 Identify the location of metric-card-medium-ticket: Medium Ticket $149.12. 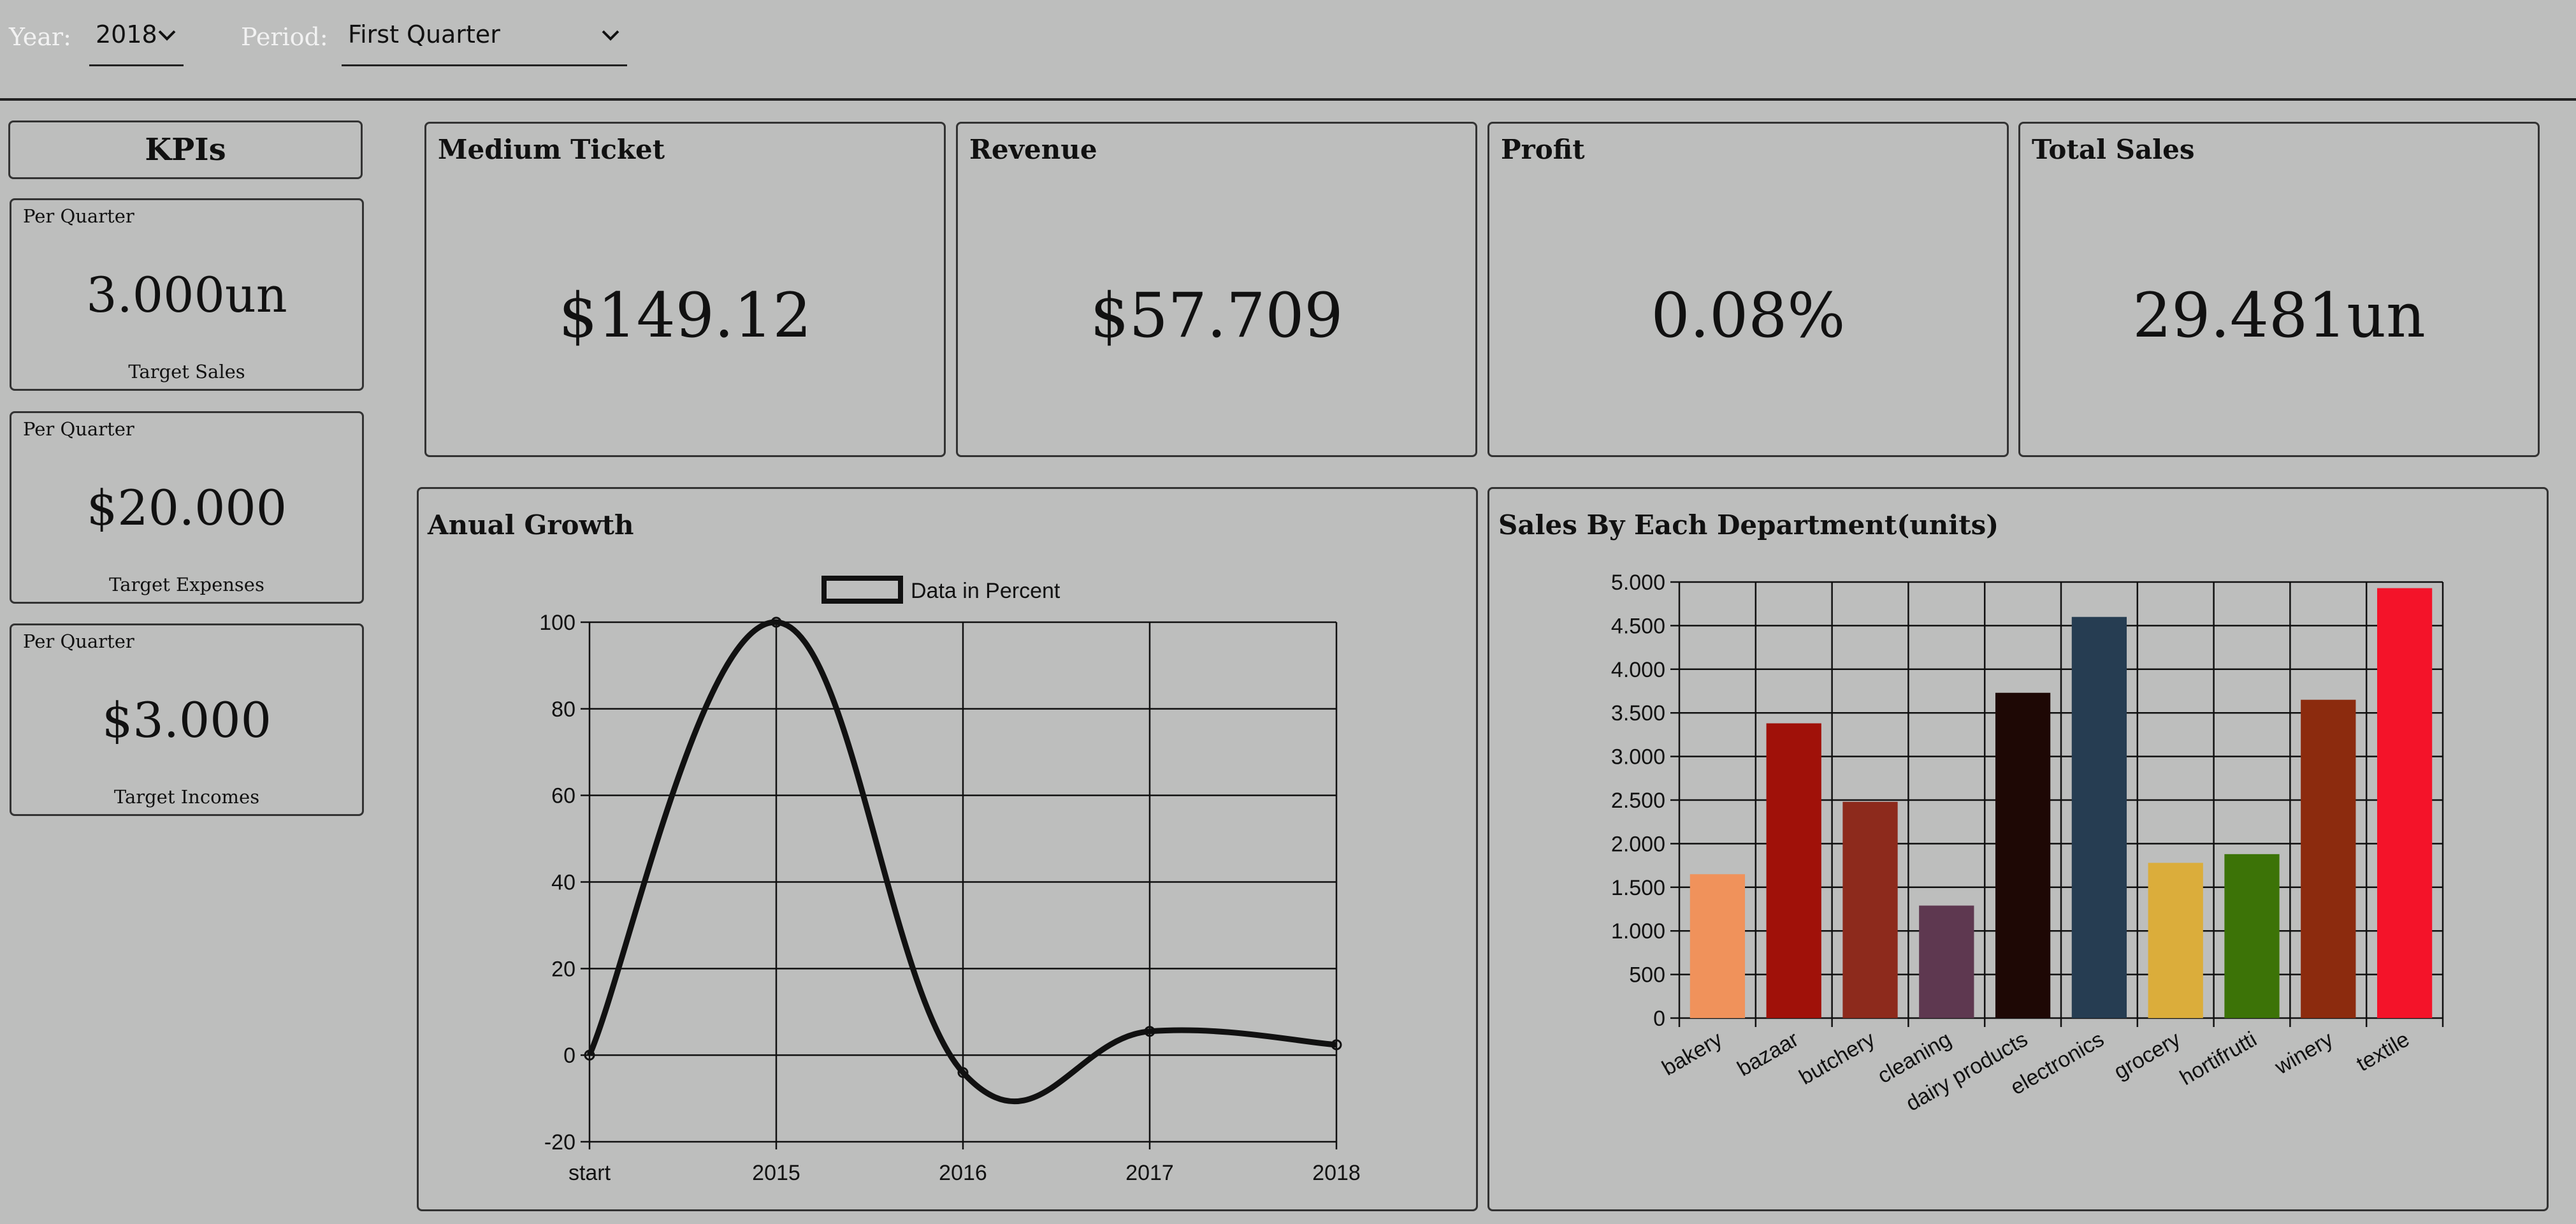
(685, 289).